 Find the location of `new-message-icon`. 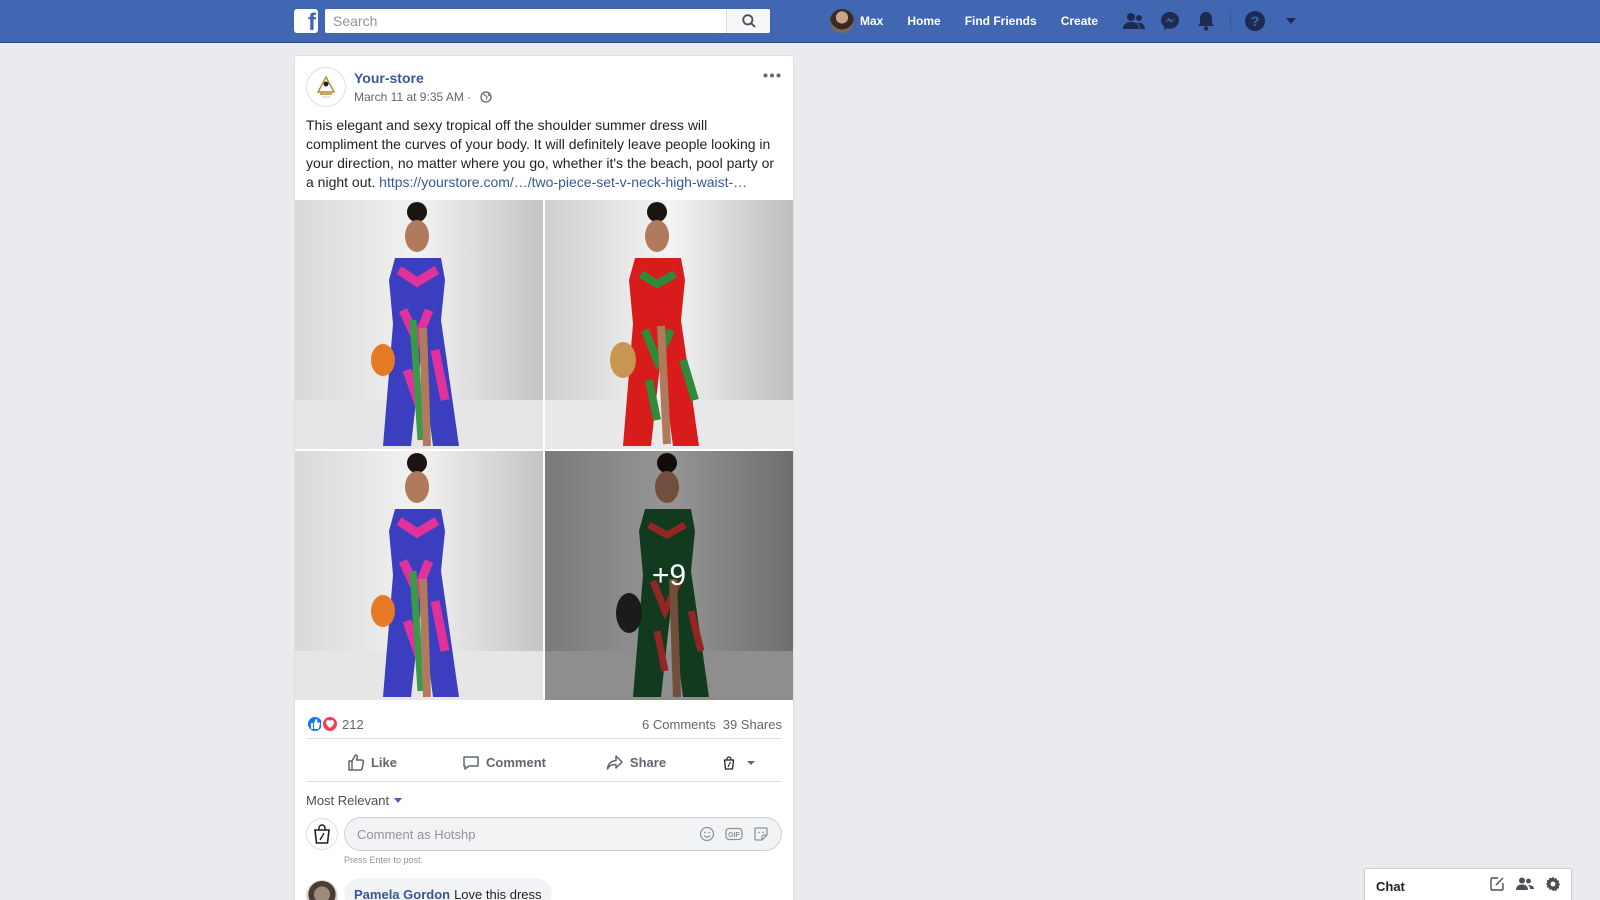

new-message-icon is located at coordinates (1497, 884).